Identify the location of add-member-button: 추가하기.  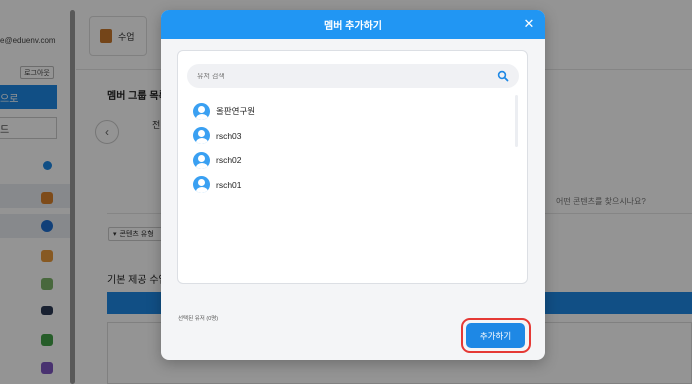
(495, 335).